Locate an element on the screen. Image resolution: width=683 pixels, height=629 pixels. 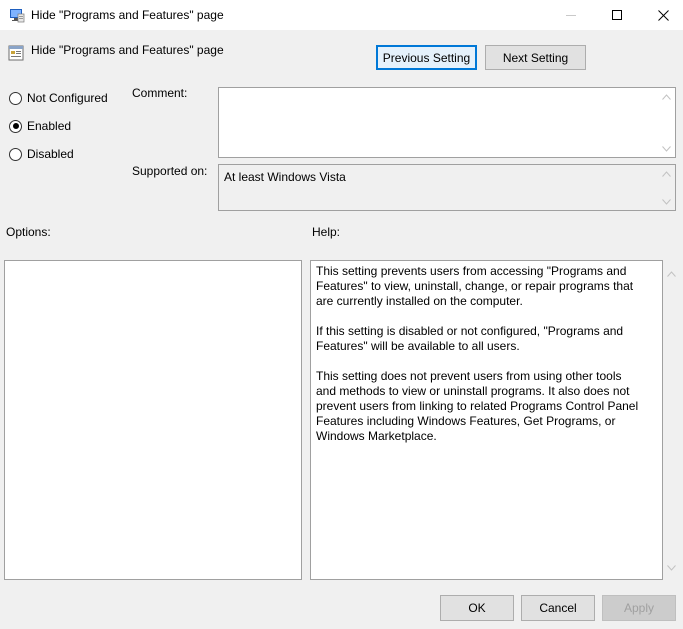
ok-button: OK is located at coordinates (477, 608).